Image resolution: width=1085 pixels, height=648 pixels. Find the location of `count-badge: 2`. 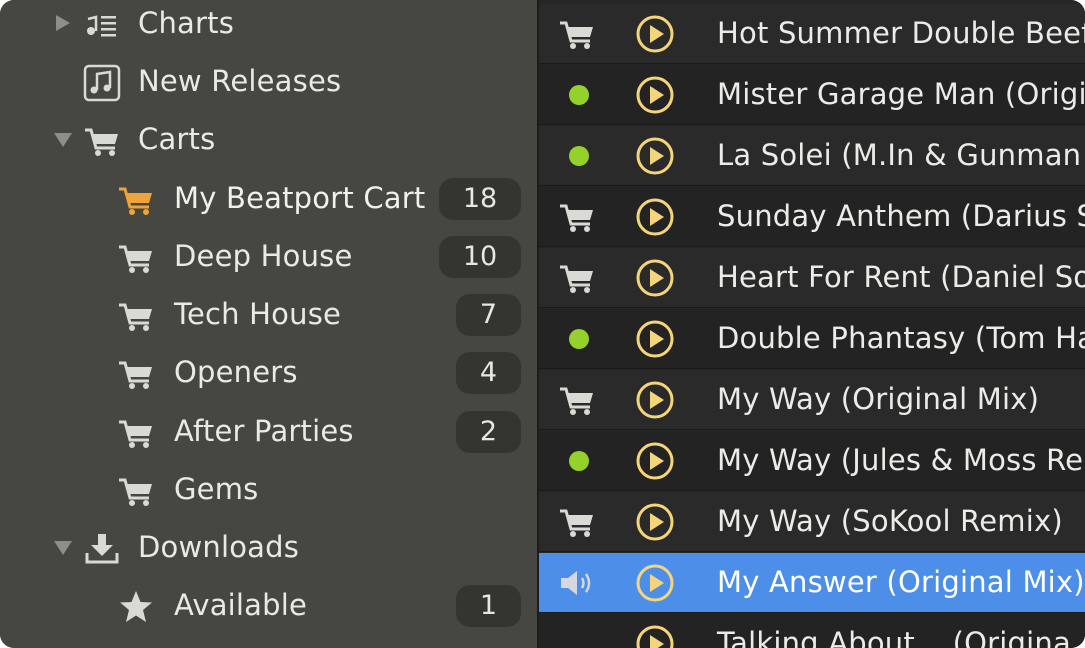

count-badge: 2 is located at coordinates (488, 432).